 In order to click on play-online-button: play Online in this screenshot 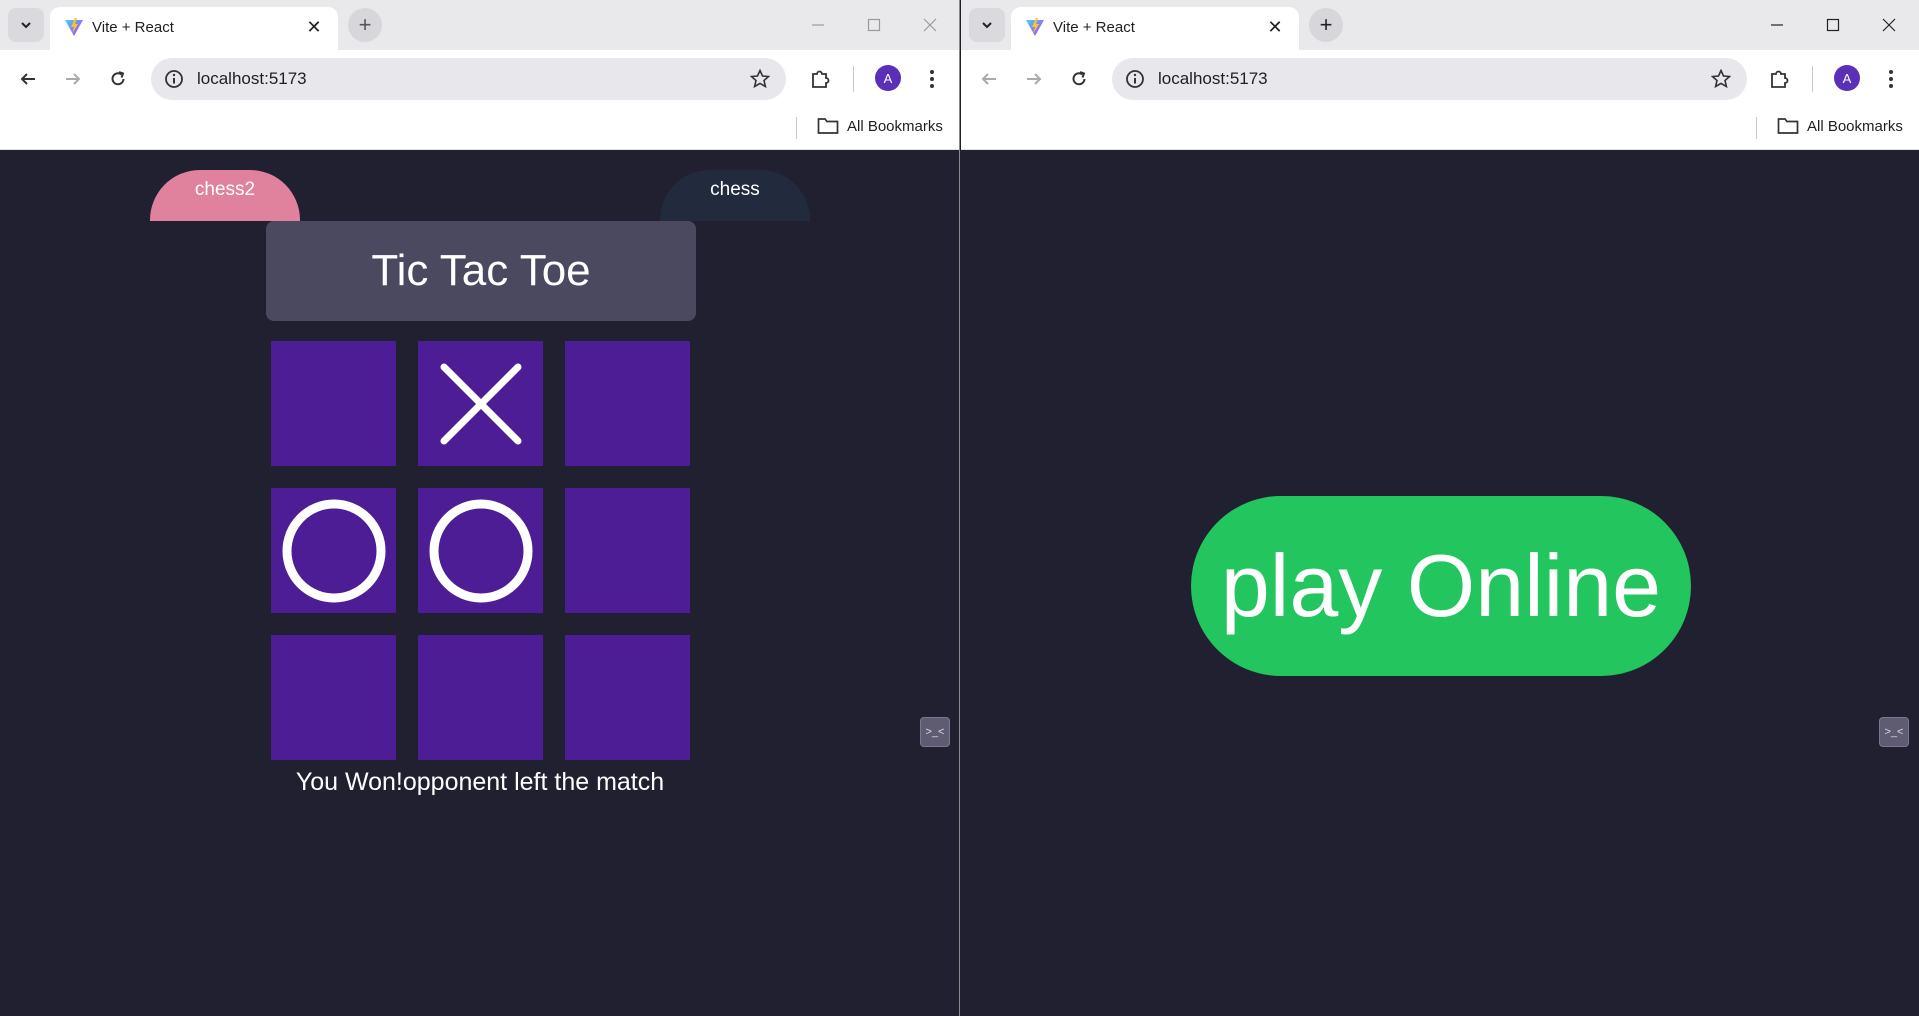, I will do `click(1441, 586)`.